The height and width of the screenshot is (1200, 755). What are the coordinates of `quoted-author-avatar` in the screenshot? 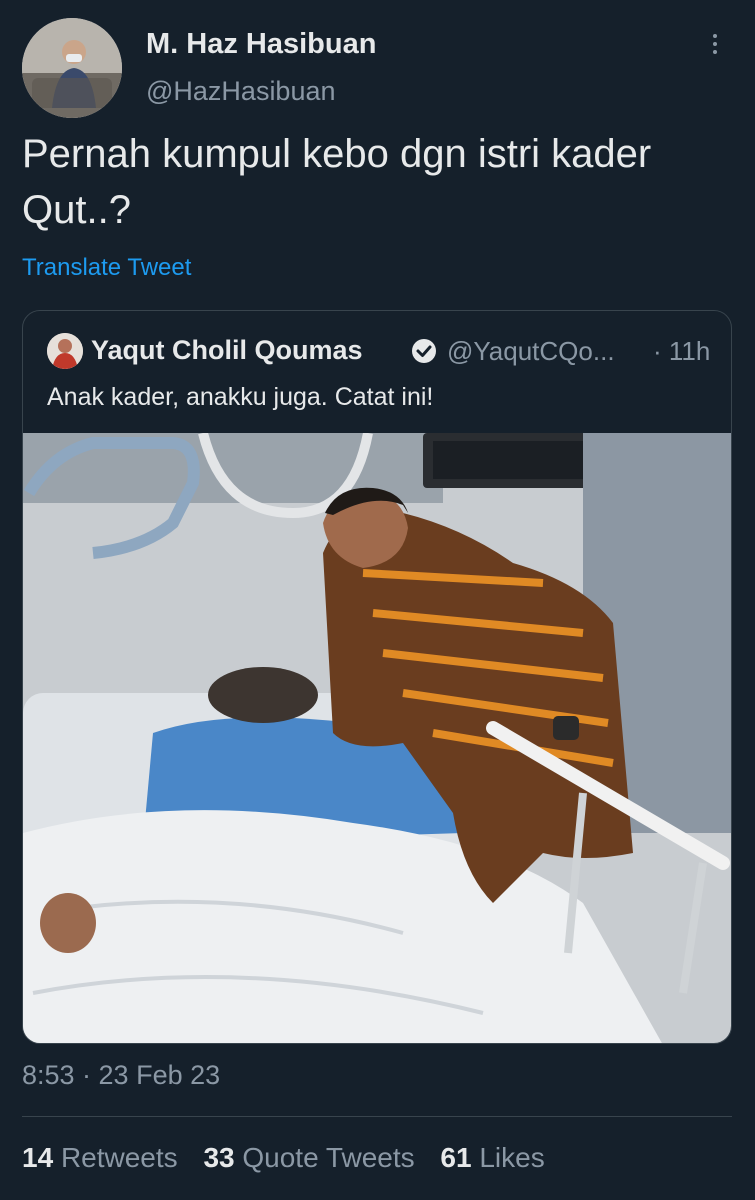 It's located at (65, 351).